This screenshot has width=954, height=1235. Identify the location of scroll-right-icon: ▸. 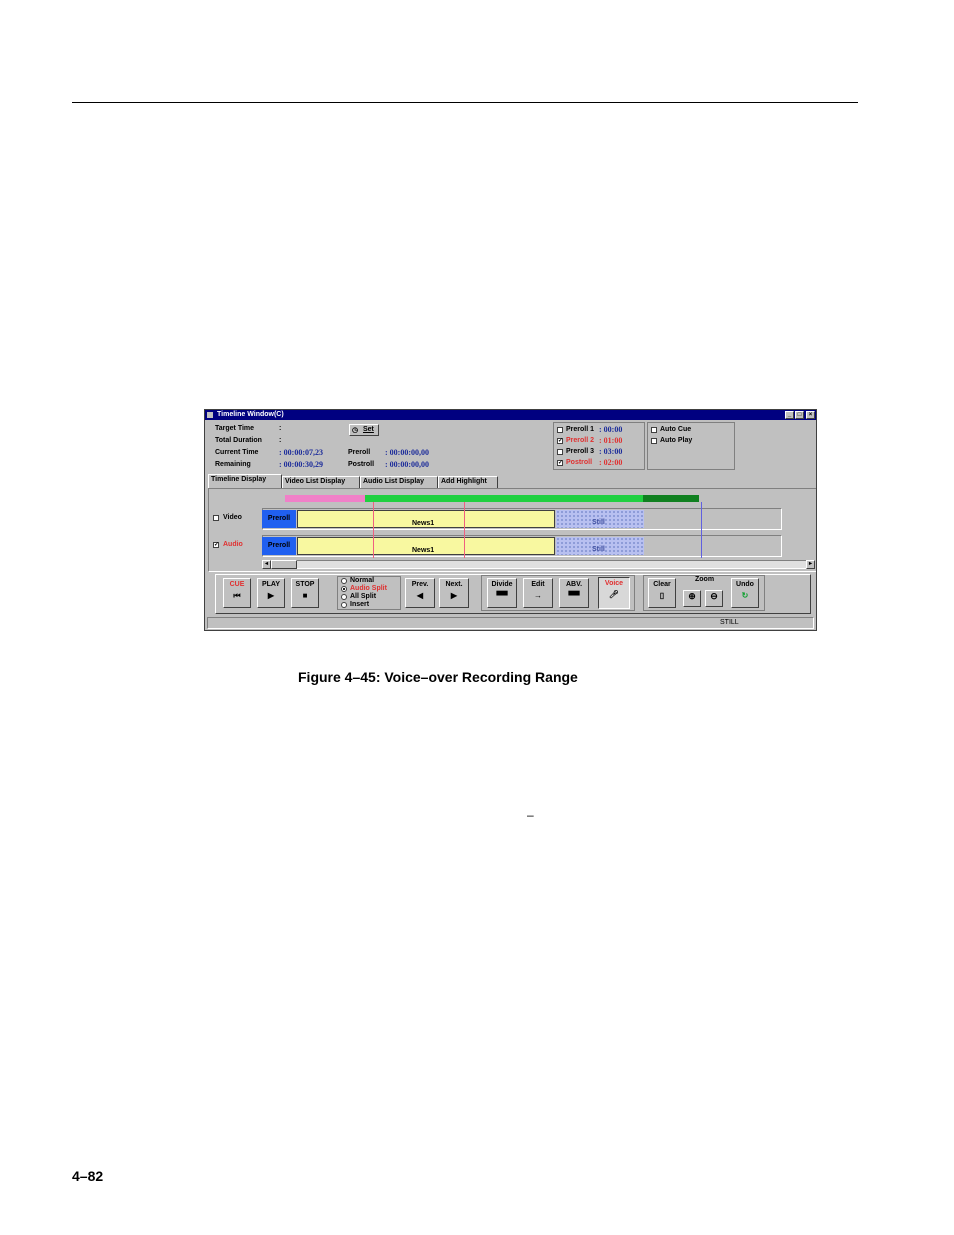
(810, 564).